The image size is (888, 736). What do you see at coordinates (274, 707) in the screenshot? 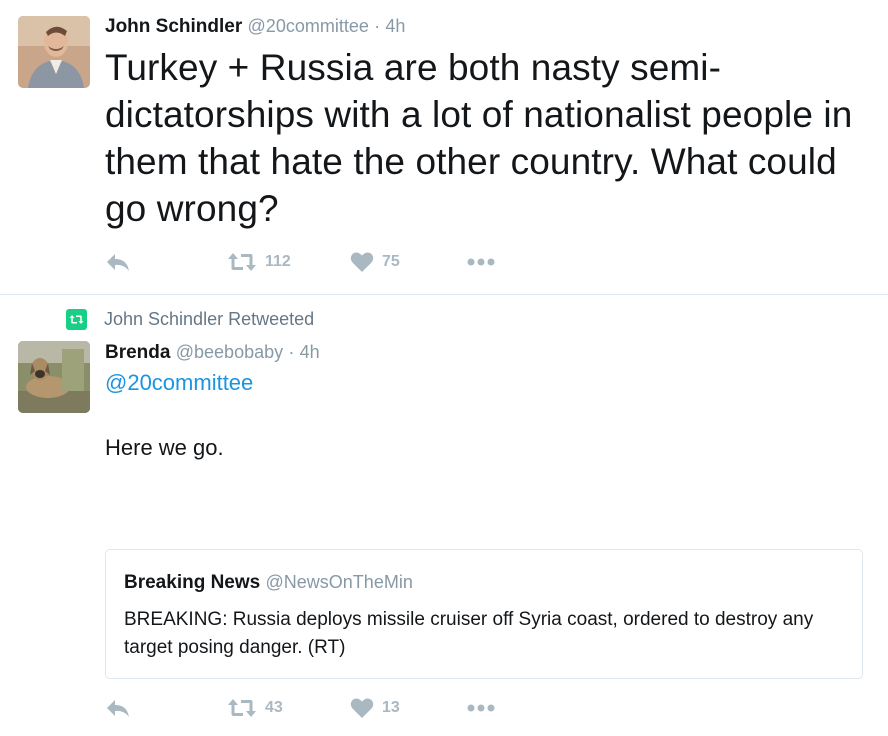
I see `retweet-count: 43` at bounding box center [274, 707].